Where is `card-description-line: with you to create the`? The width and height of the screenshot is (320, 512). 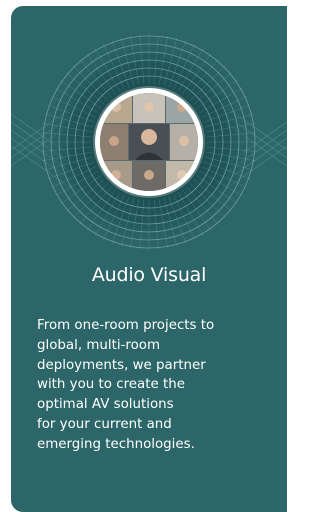 card-description-line: with you to create the is located at coordinates (111, 385).